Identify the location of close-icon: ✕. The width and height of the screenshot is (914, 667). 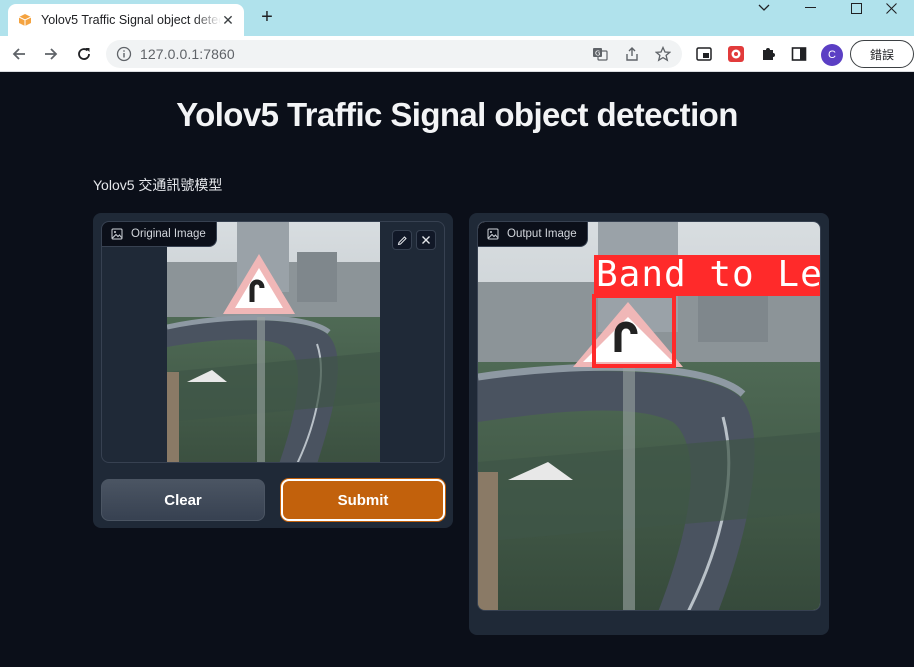
(228, 20).